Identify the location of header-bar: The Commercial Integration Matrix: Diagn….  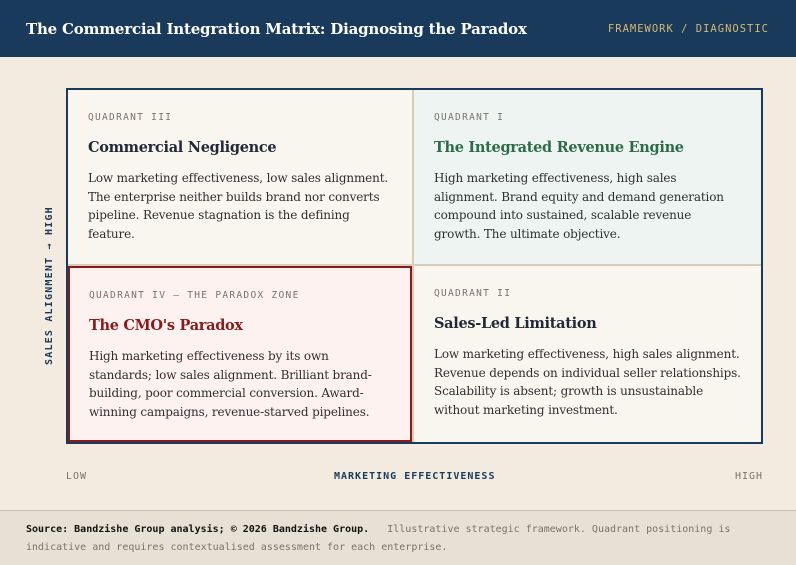
(398, 28).